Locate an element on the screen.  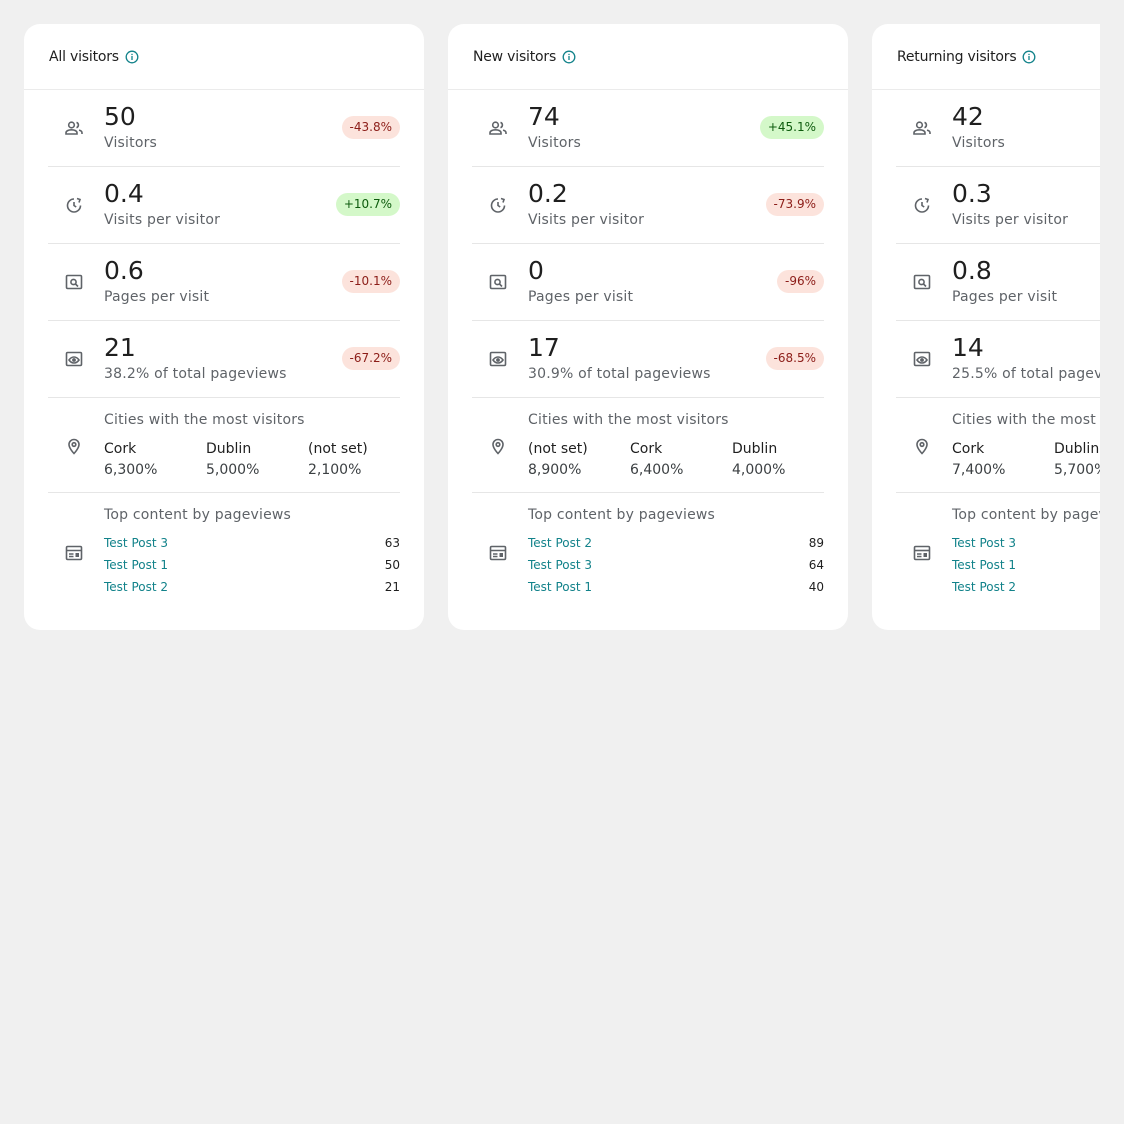
metric-value: 74 is located at coordinates (544, 116).